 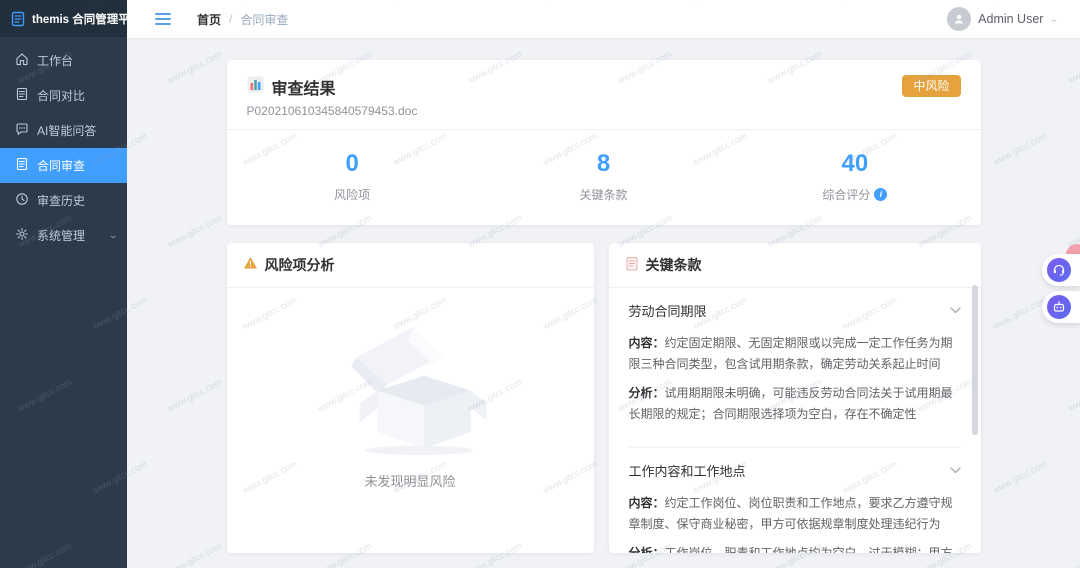 I want to click on stats-row: 0 风险项 8 关键条款 40 综合评分 i, so click(x=604, y=177).